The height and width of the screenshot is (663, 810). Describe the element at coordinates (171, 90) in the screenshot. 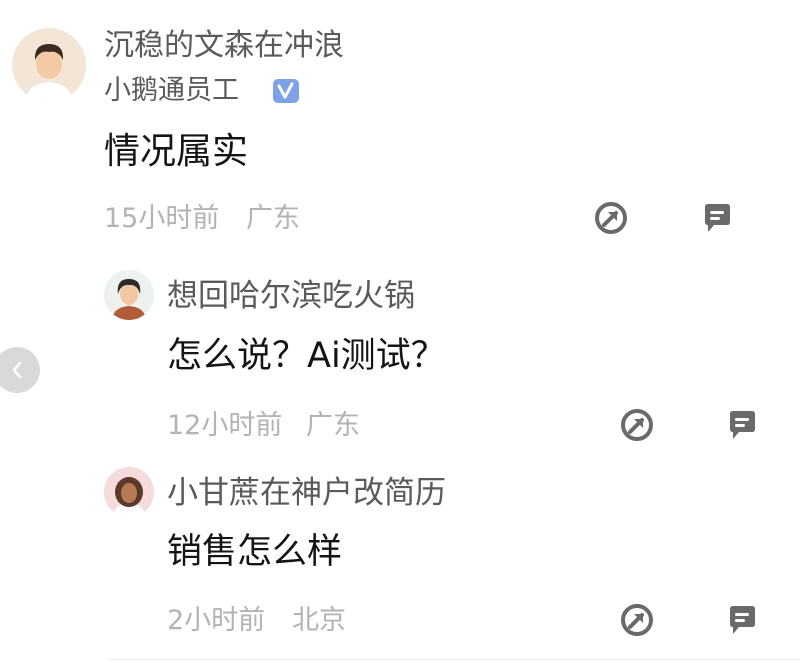

I see `user-tag: 小鹅通员工` at that location.